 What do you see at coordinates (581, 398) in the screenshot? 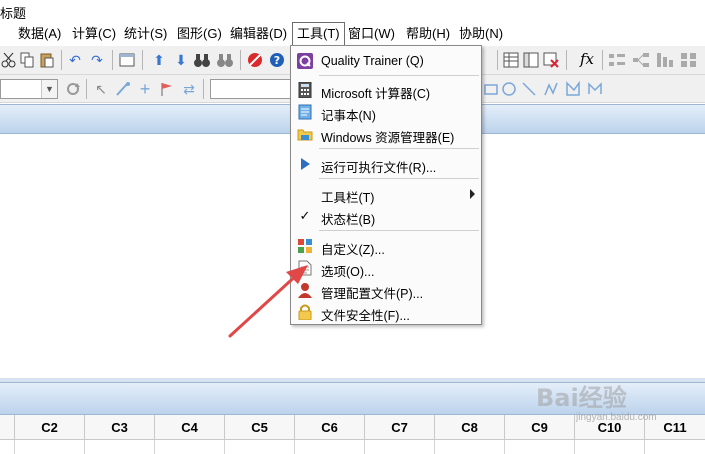
I see `watermark-text: Bai经验` at bounding box center [581, 398].